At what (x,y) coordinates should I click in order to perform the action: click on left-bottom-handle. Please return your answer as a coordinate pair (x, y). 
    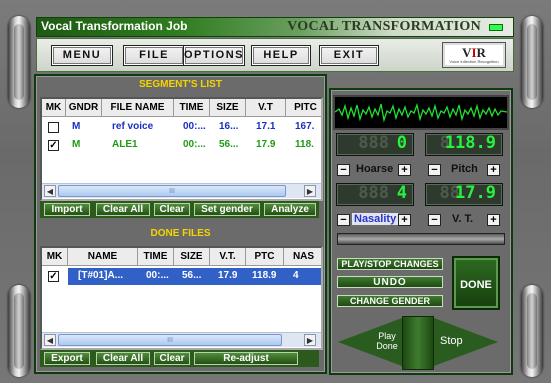
    Looking at the image, I should click on (19, 331).